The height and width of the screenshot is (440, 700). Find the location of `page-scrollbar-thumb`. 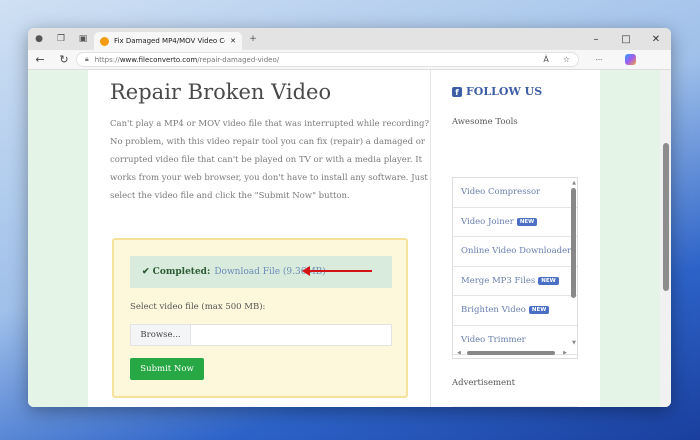

page-scrollbar-thumb is located at coordinates (666, 217).